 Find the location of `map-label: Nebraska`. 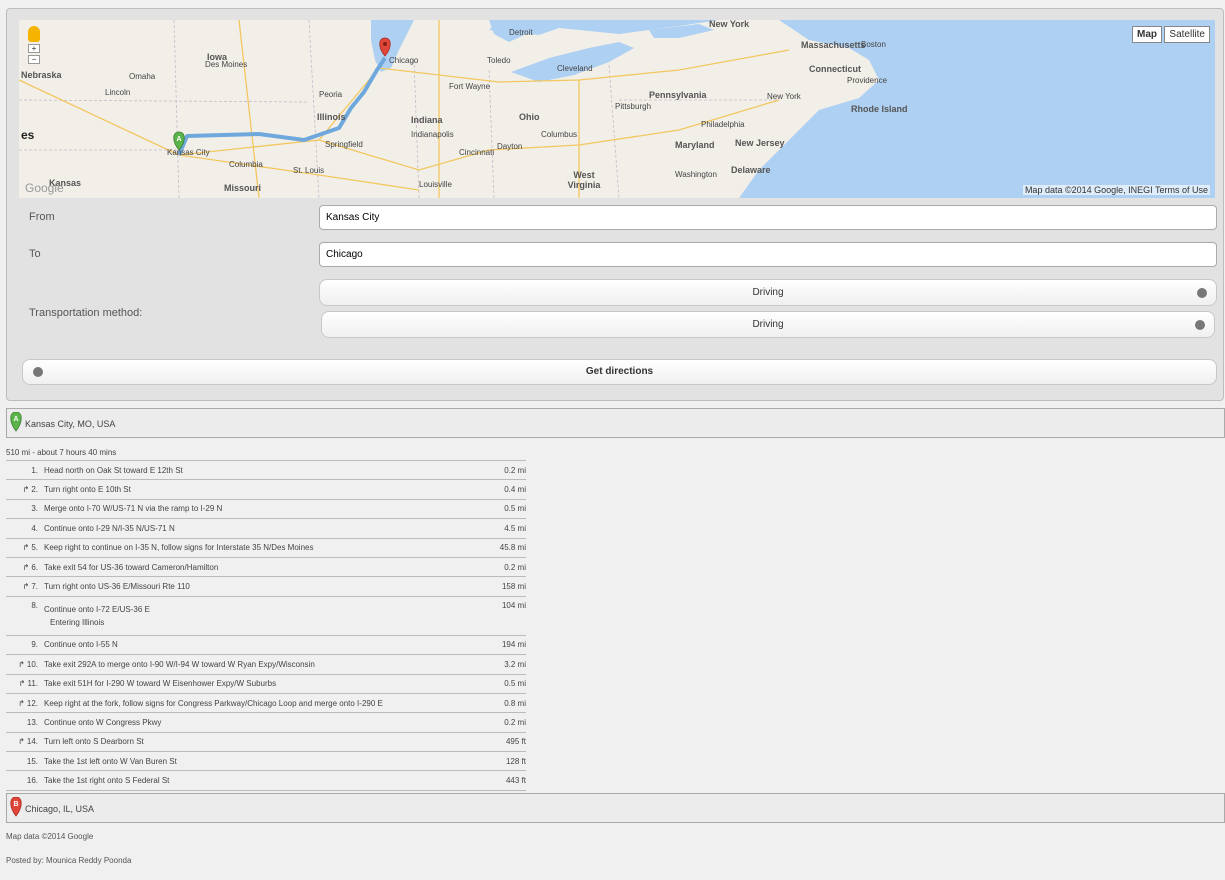

map-label: Nebraska is located at coordinates (41, 75).